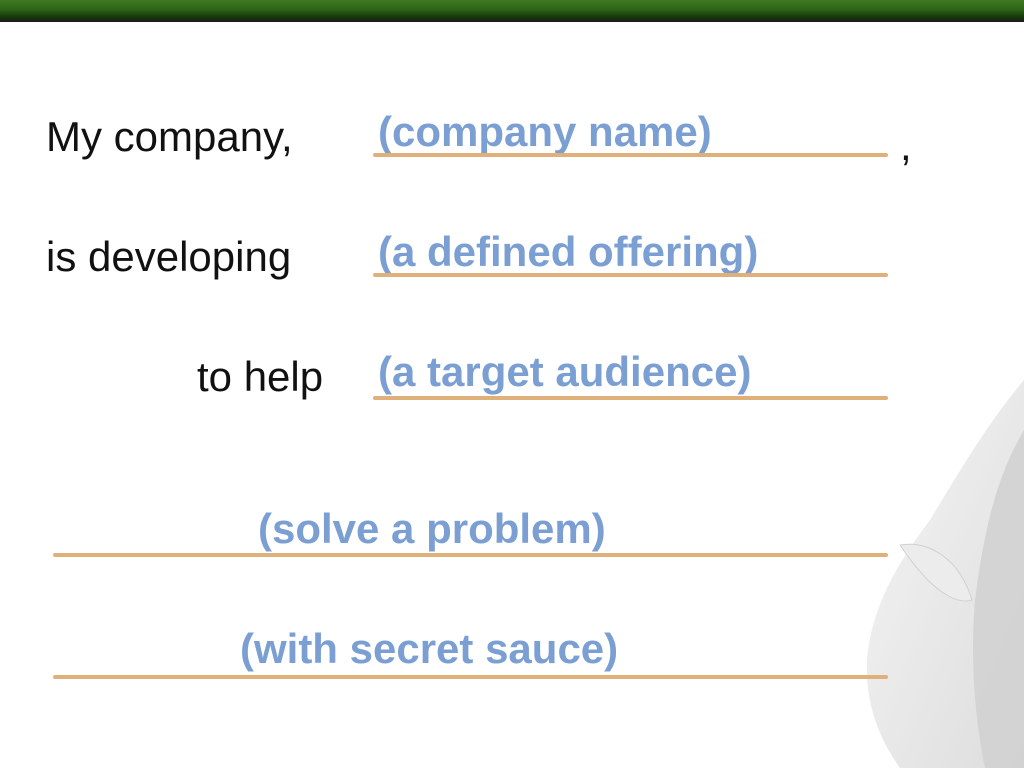 Image resolution: width=1024 pixels, height=768 pixels. I want to click on solve-problem-underline, so click(470, 555).